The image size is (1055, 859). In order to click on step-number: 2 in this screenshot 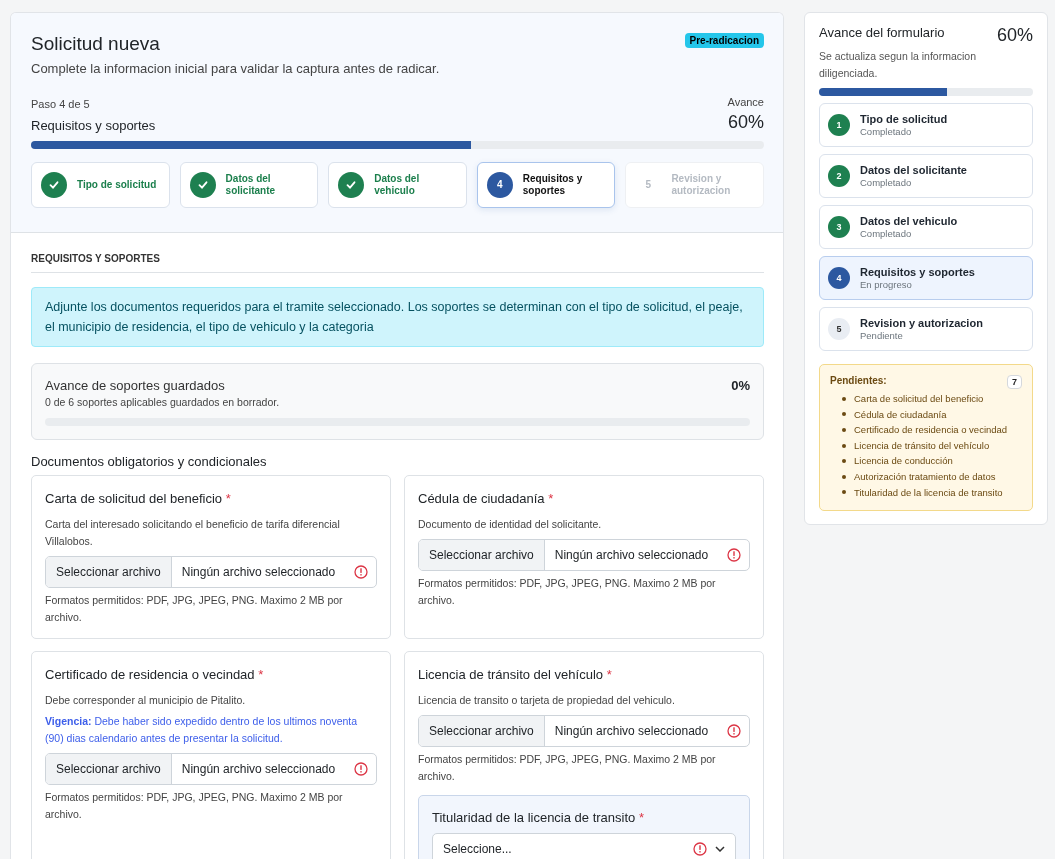, I will do `click(839, 176)`.